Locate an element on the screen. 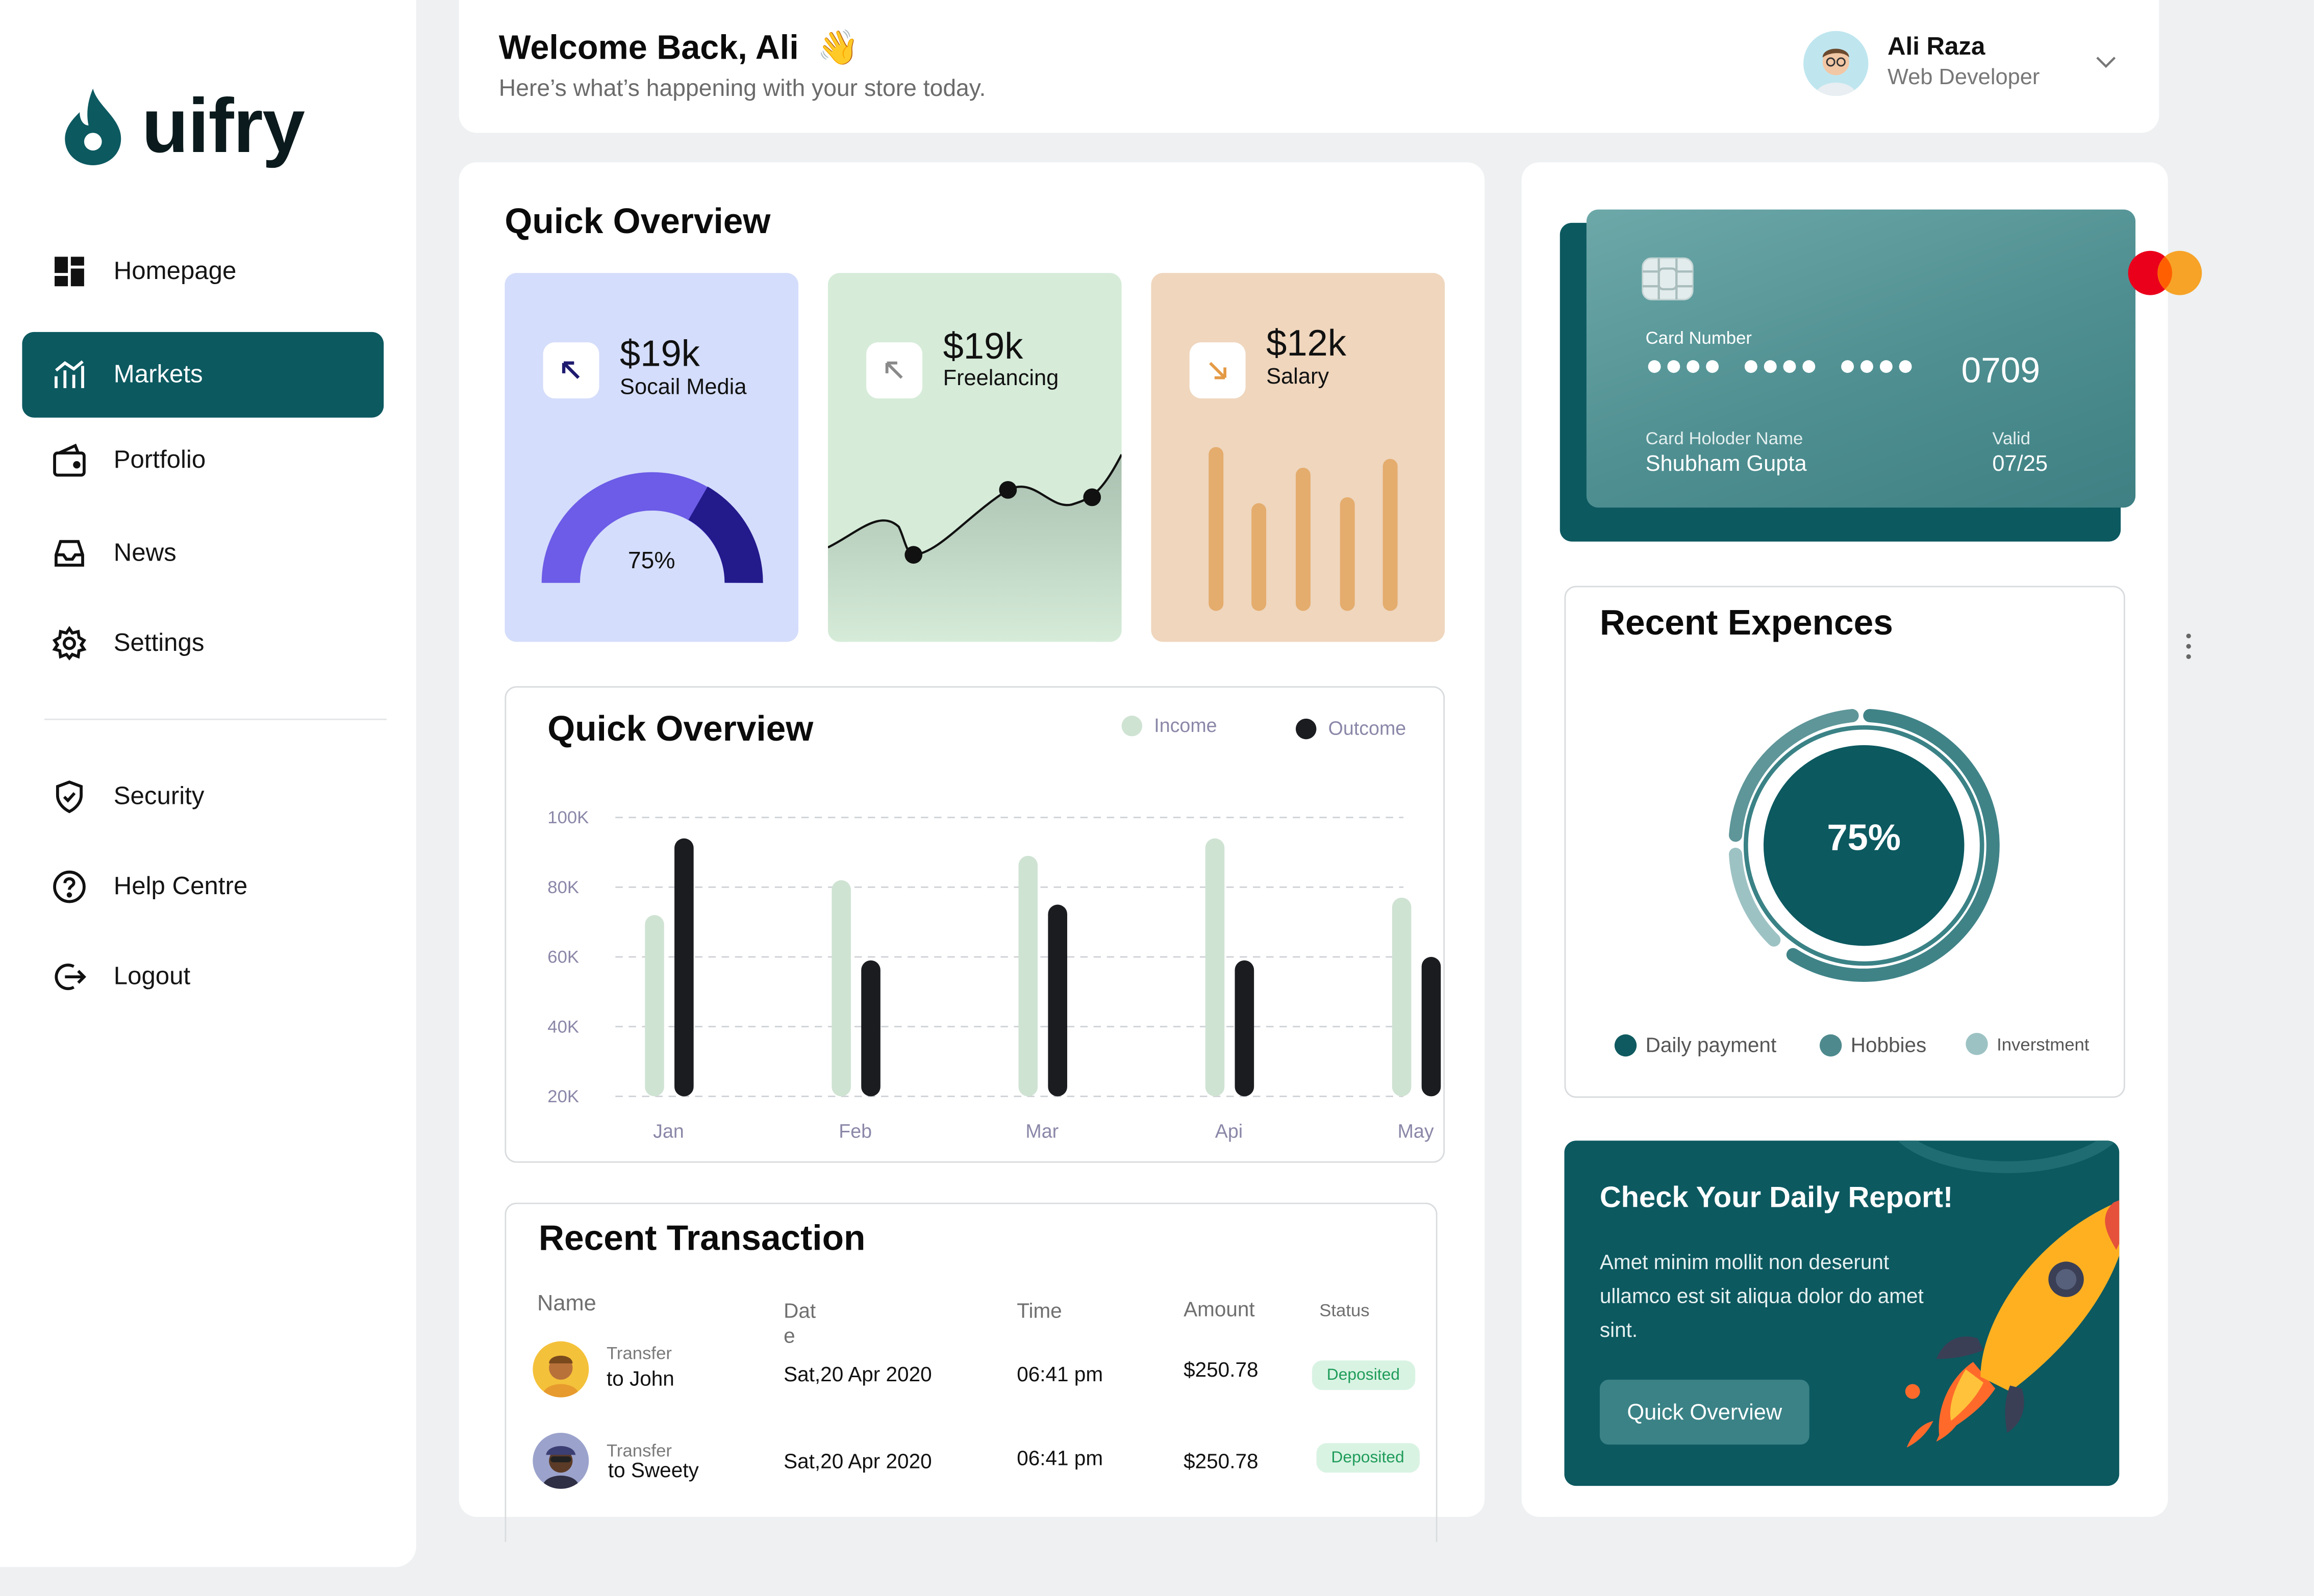 The height and width of the screenshot is (1596, 2314). y-tick-label: 100K is located at coordinates (568, 818).